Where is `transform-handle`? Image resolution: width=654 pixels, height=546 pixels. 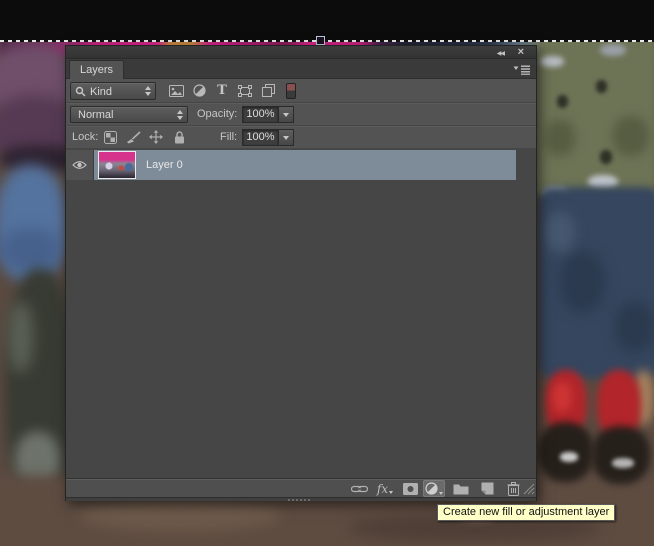
transform-handle is located at coordinates (320, 40).